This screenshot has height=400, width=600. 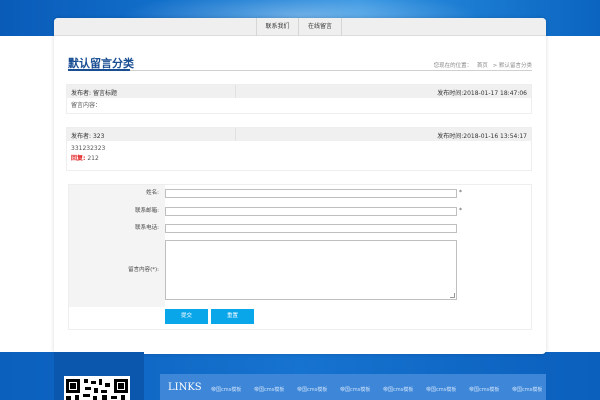 What do you see at coordinates (311, 211) in the screenshot?
I see `email-field` at bounding box center [311, 211].